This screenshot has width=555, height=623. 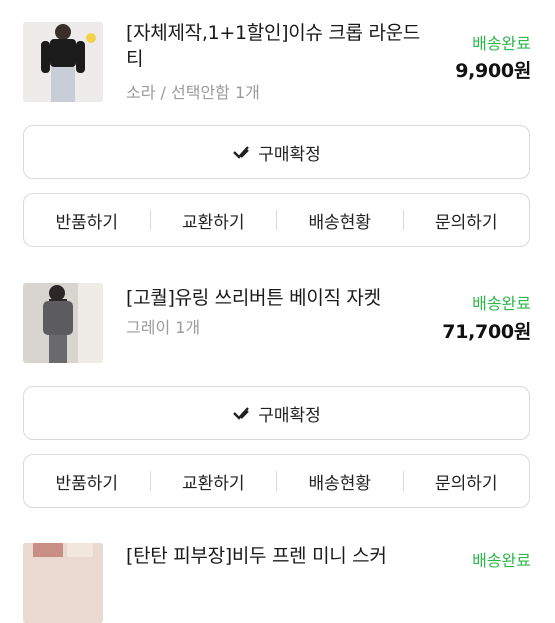 What do you see at coordinates (193, 92) in the screenshot?
I see `product-option: 소라 / 선택안함 1개` at bounding box center [193, 92].